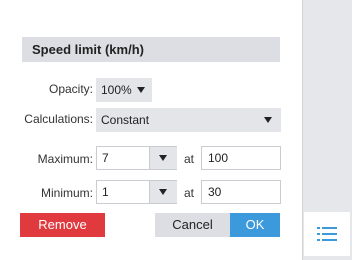  I want to click on maximum-at-input: 100, so click(241, 158).